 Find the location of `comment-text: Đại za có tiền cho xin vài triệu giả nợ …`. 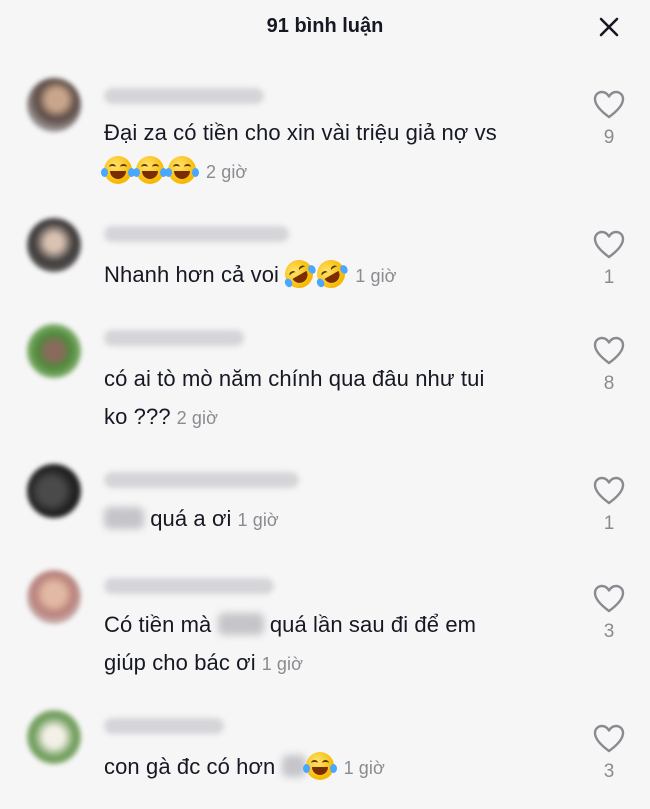

comment-text: Đại za có tiền cho xin vài triệu giả nợ … is located at coordinates (332, 152).